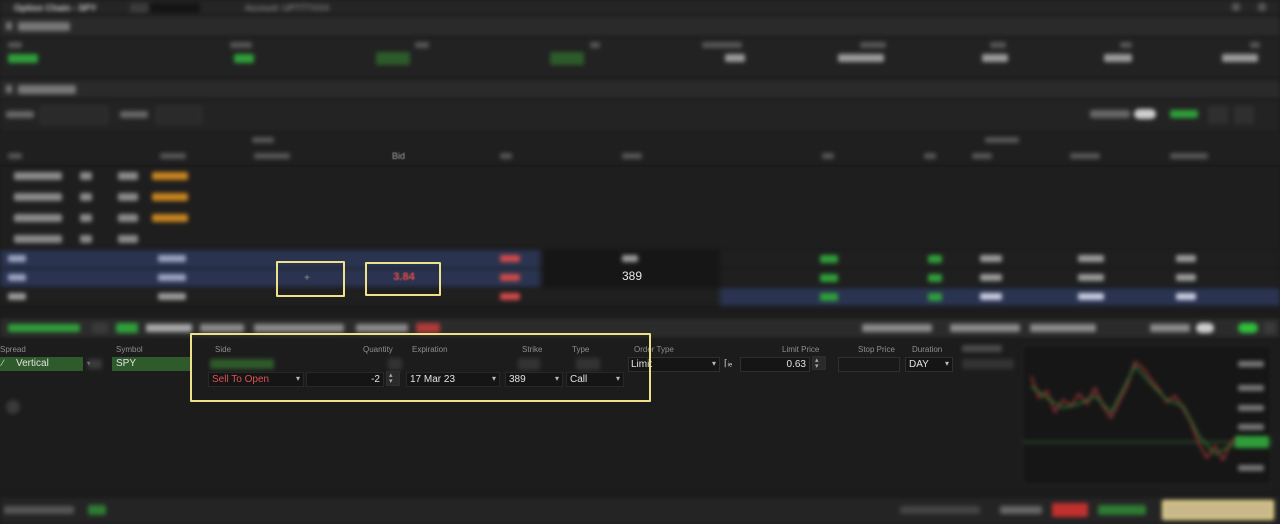 The width and height of the screenshot is (1280, 524). Describe the element at coordinates (1070, 510) in the screenshot. I see `delete-order-button` at that location.